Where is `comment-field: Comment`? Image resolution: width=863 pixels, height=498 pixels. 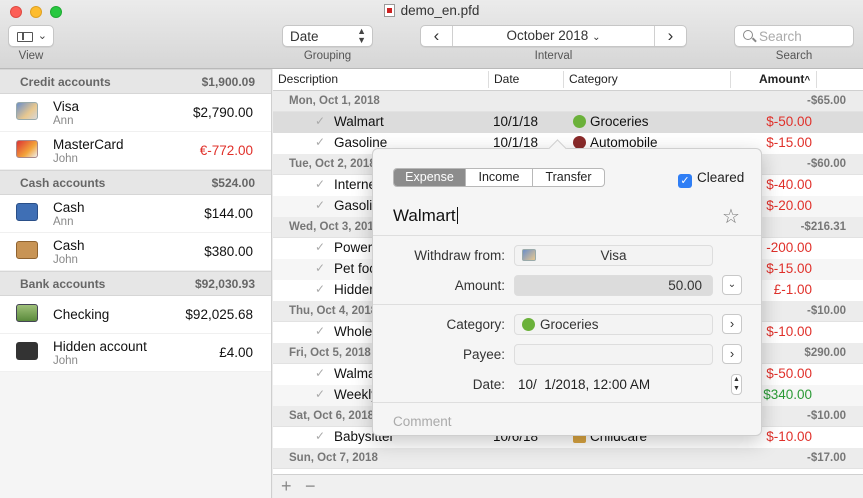 comment-field: Comment is located at coordinates (422, 421).